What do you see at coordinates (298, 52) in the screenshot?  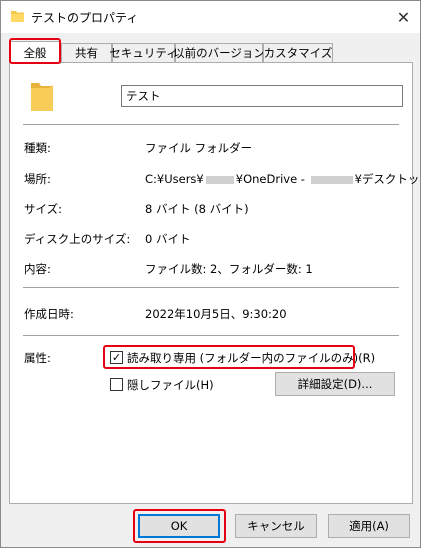 I see `tab-customize: カスタマイズ` at bounding box center [298, 52].